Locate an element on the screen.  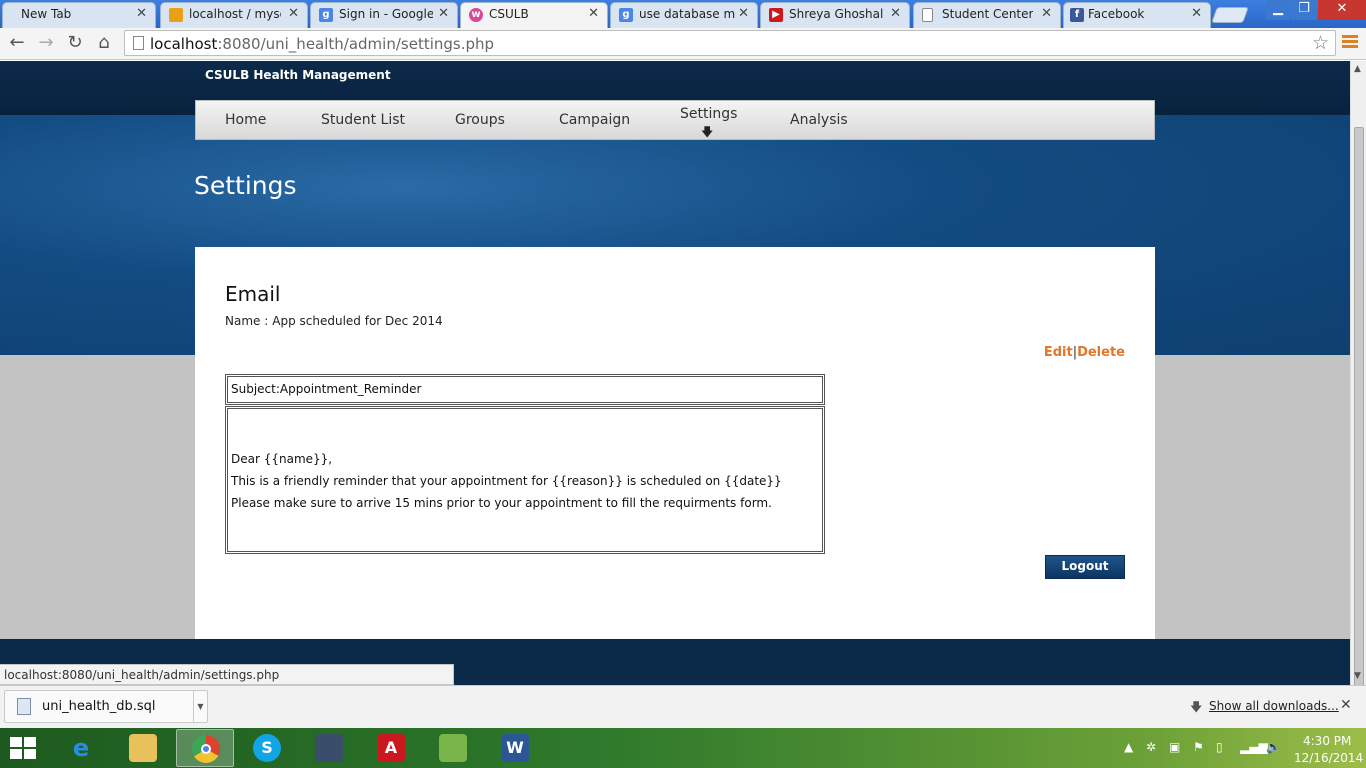
scroll-up-icon: ▲ is located at coordinates (1357, 69).